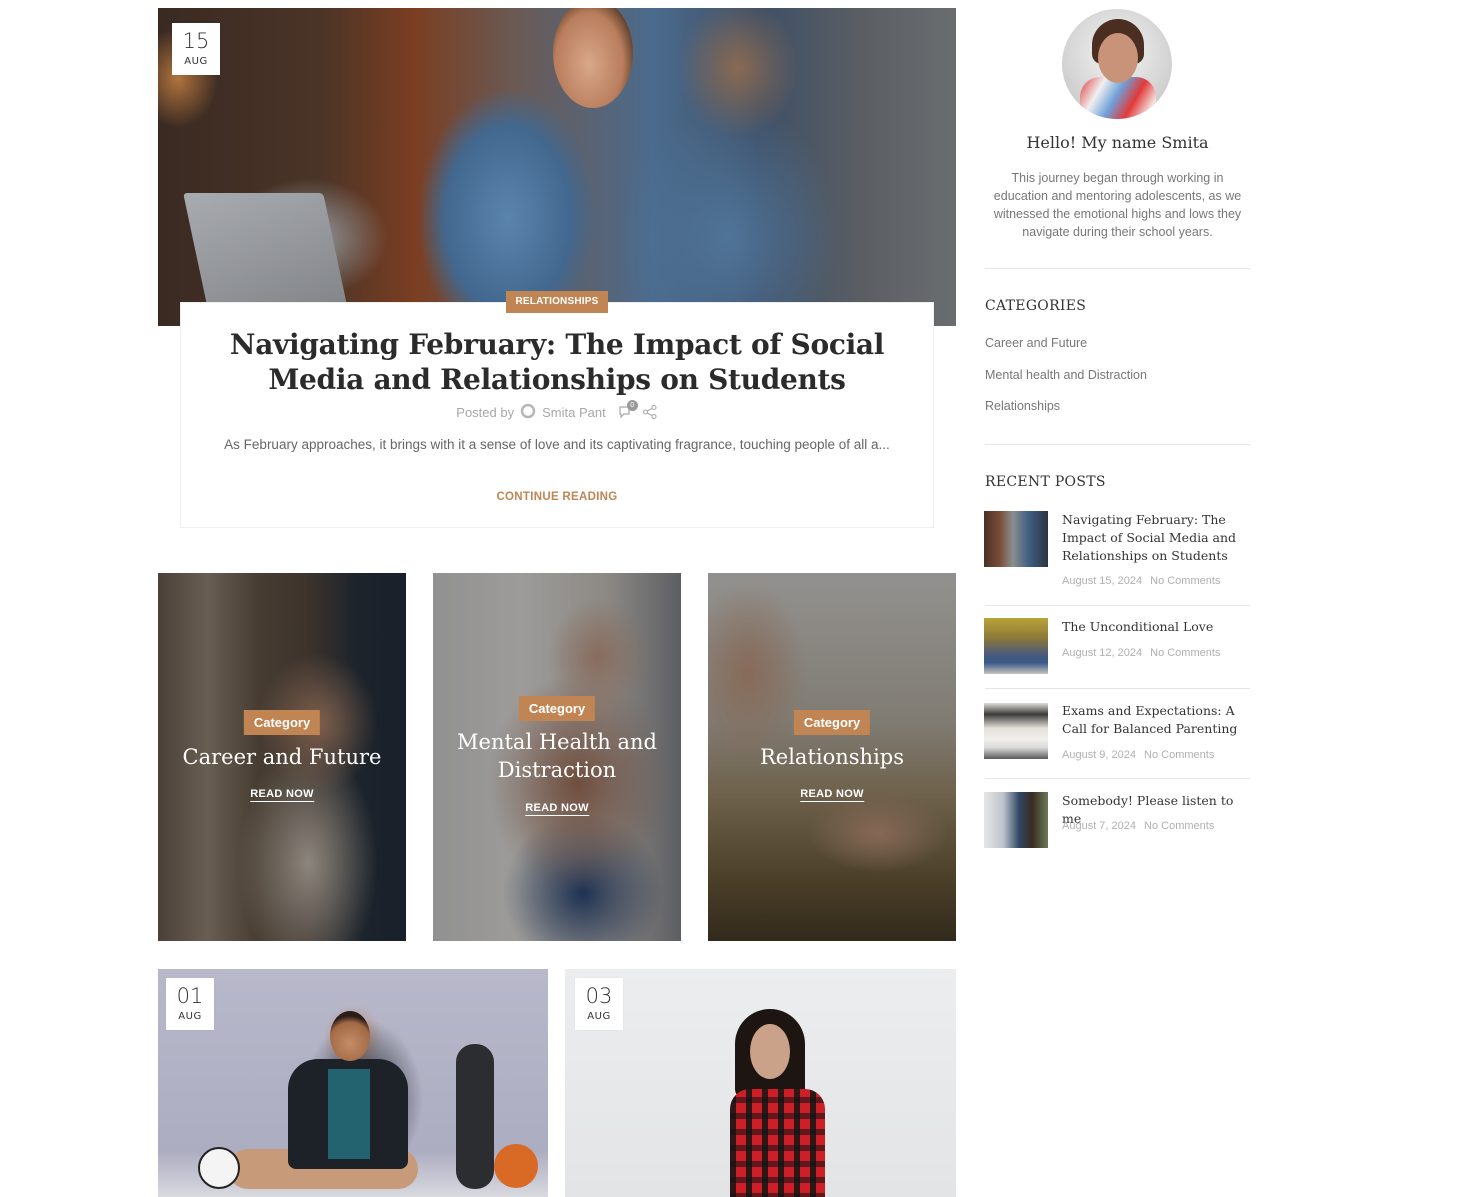 The height and width of the screenshot is (1197, 1474). Describe the element at coordinates (650, 412) in the screenshot. I see `share-icon` at that location.